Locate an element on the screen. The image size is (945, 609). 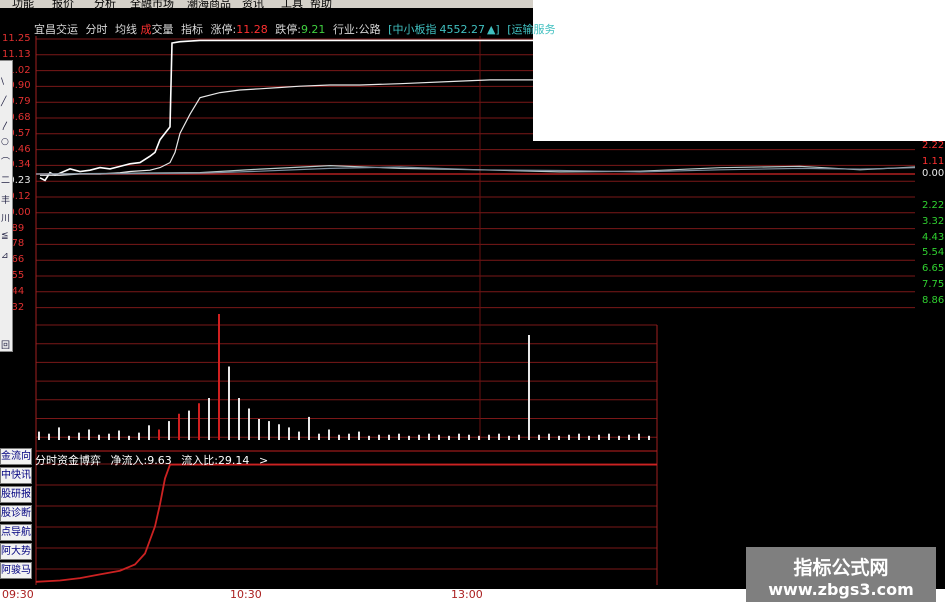
line-tool-icon: \ is located at coordinates (2, 82).